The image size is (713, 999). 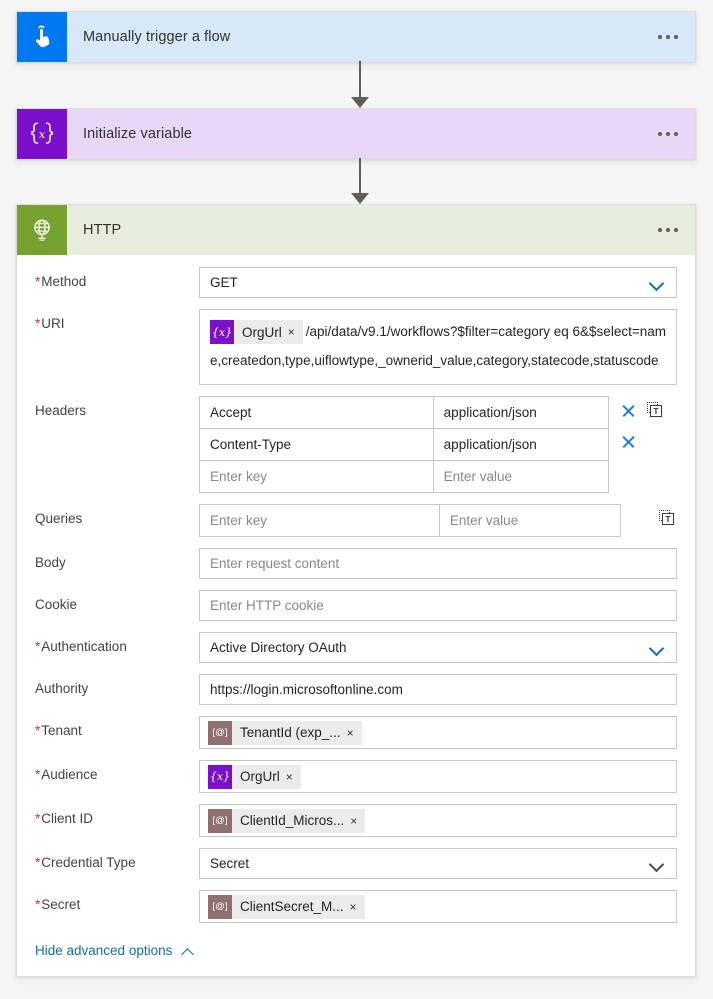 I want to click on manual-trigger-hand-icon, so click(x=42, y=37).